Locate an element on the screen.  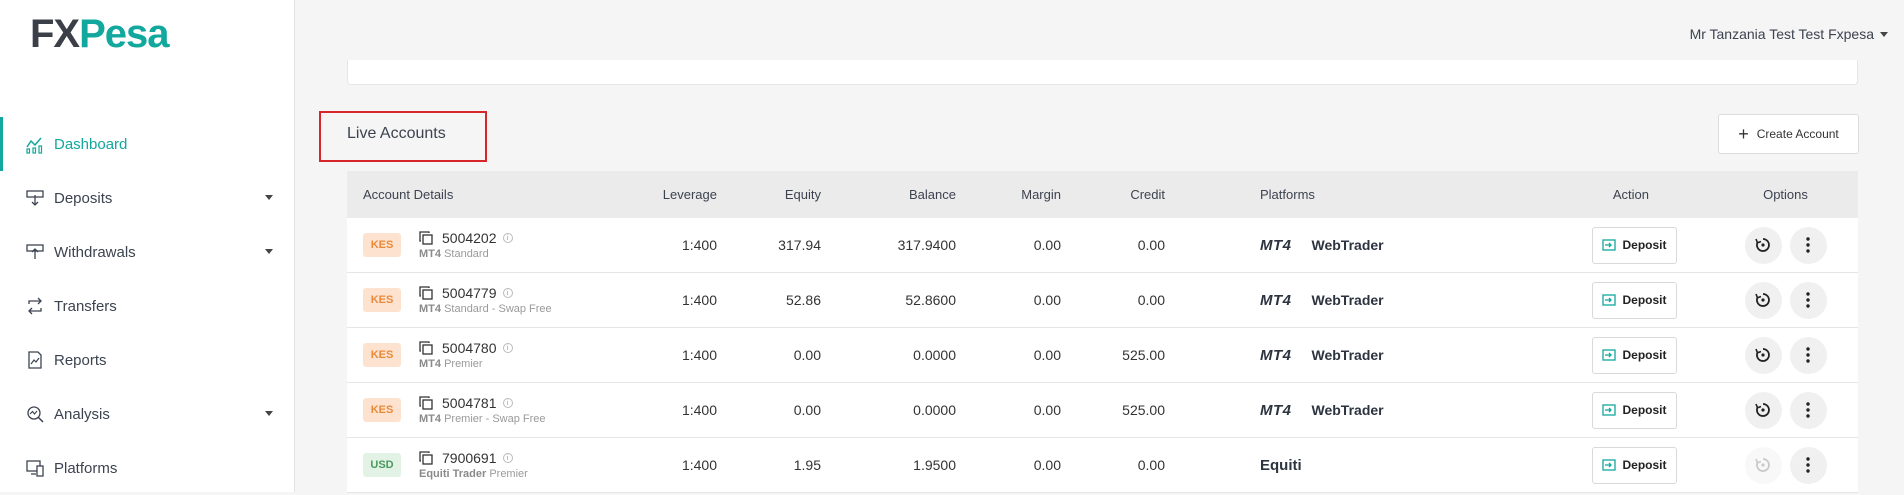
account-info: 5004779 i MT4 Standard - Swap Free is located at coordinates (485, 300).